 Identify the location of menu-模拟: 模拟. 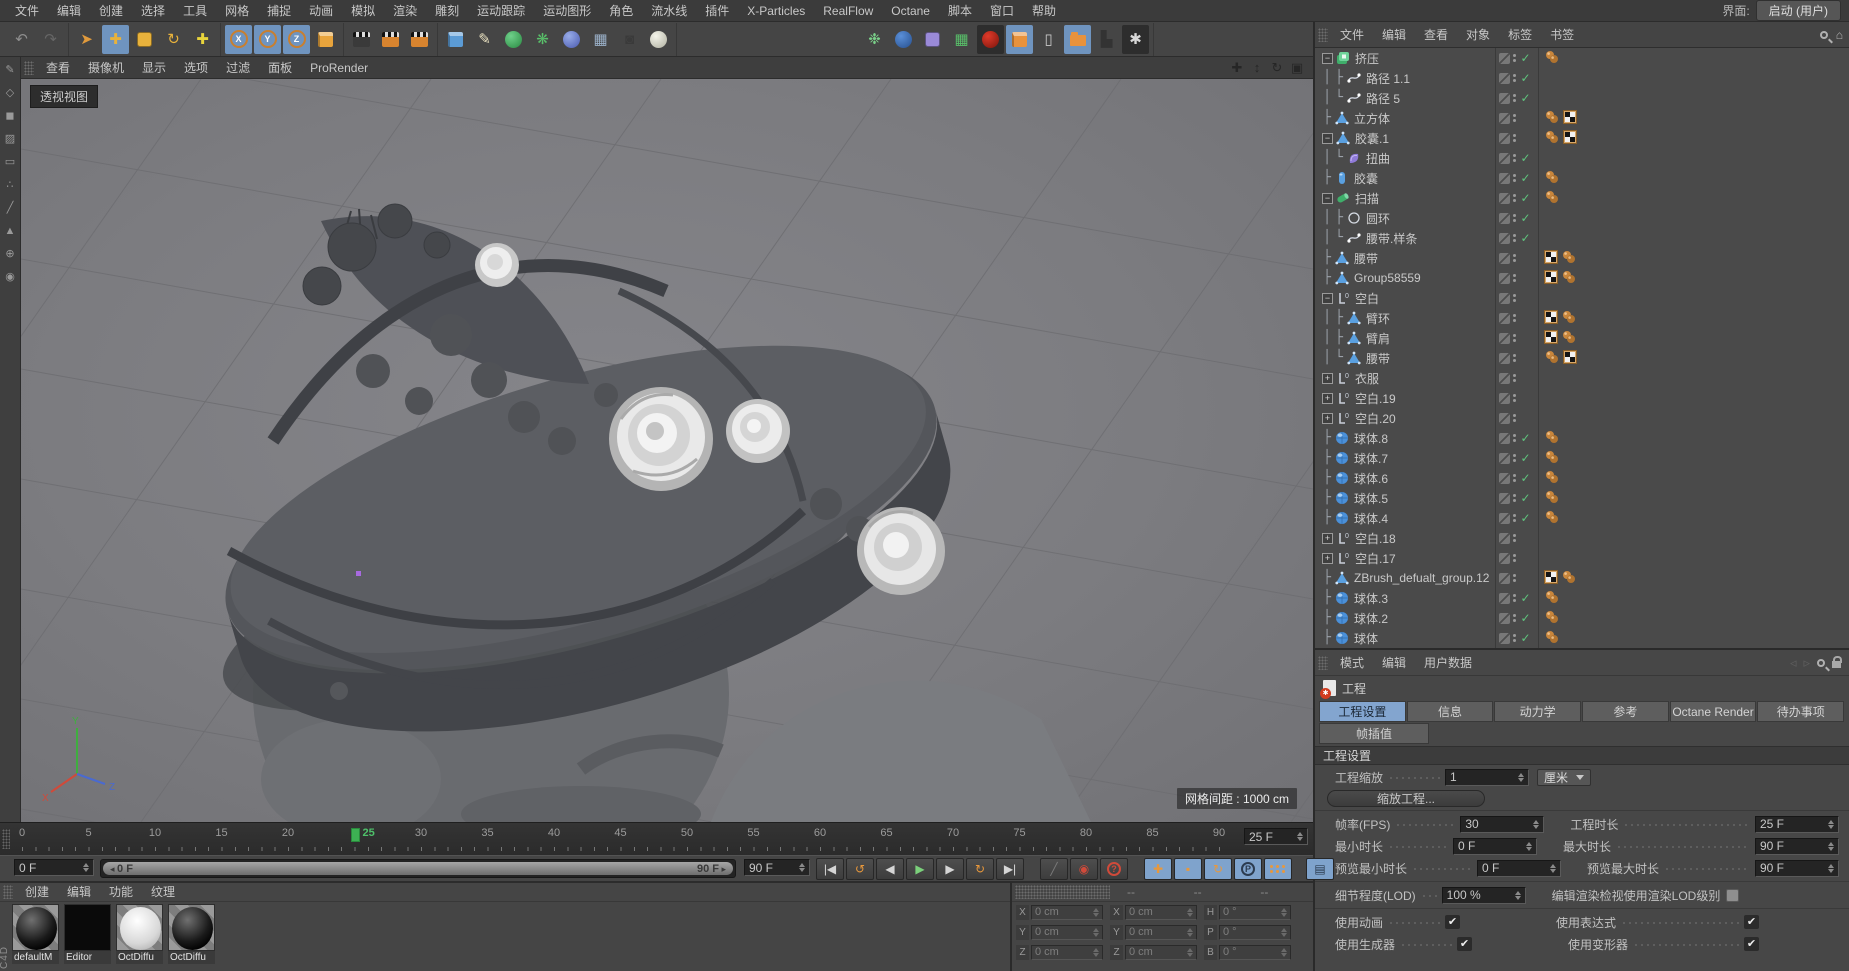
(363, 11).